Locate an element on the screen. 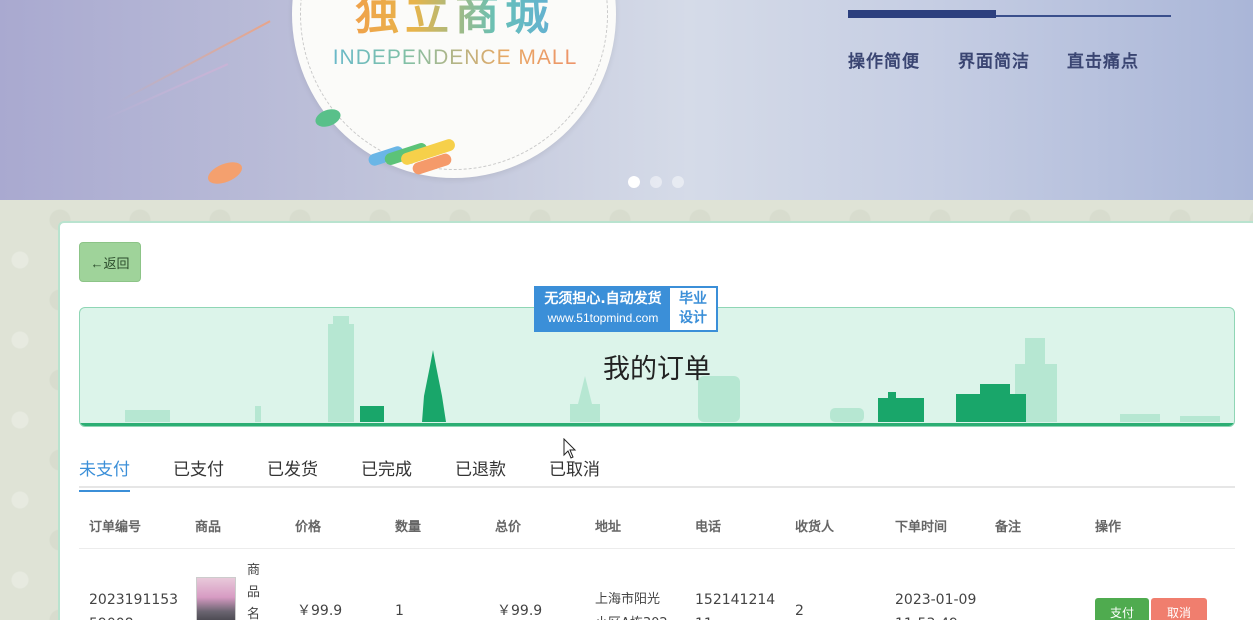 This screenshot has width=1253, height=620. total-price: ￥99.9 is located at coordinates (520, 611).